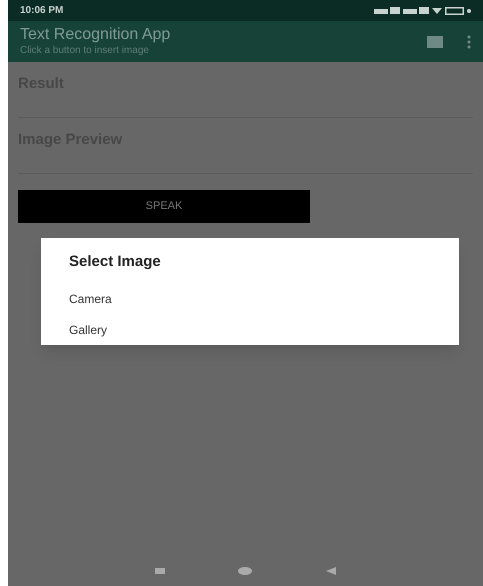 This screenshot has height=586, width=483. Describe the element at coordinates (159, 571) in the screenshot. I see `recents-icon` at that location.